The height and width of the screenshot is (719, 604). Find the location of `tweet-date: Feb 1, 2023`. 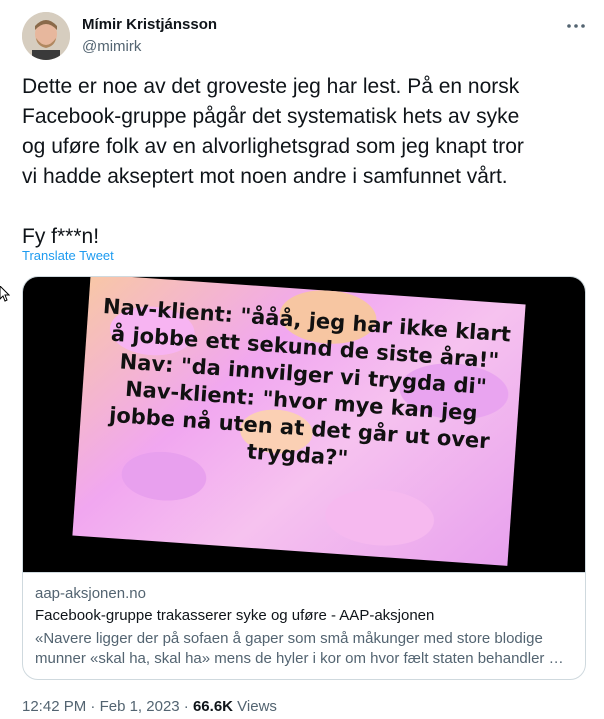

tweet-date: Feb 1, 2023 is located at coordinates (140, 706).